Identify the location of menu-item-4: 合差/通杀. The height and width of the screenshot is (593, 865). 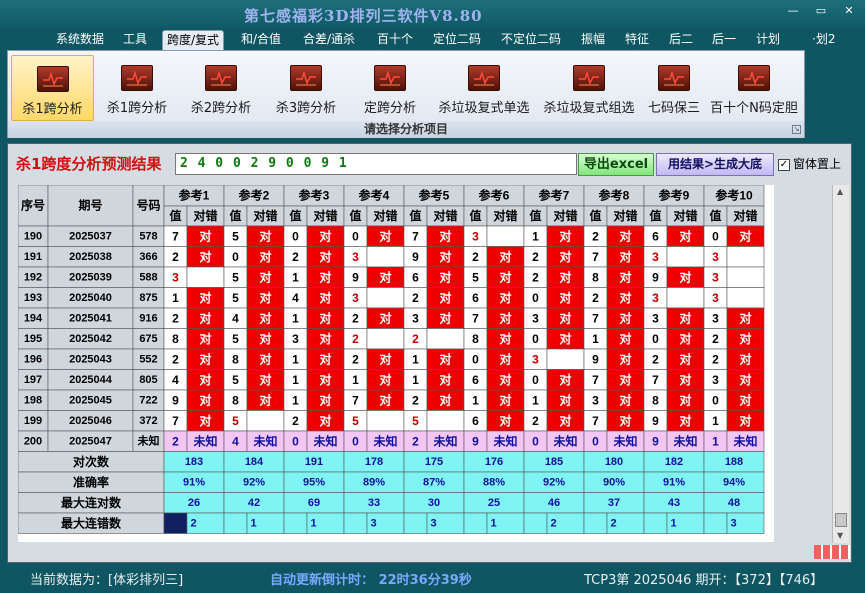
(329, 40).